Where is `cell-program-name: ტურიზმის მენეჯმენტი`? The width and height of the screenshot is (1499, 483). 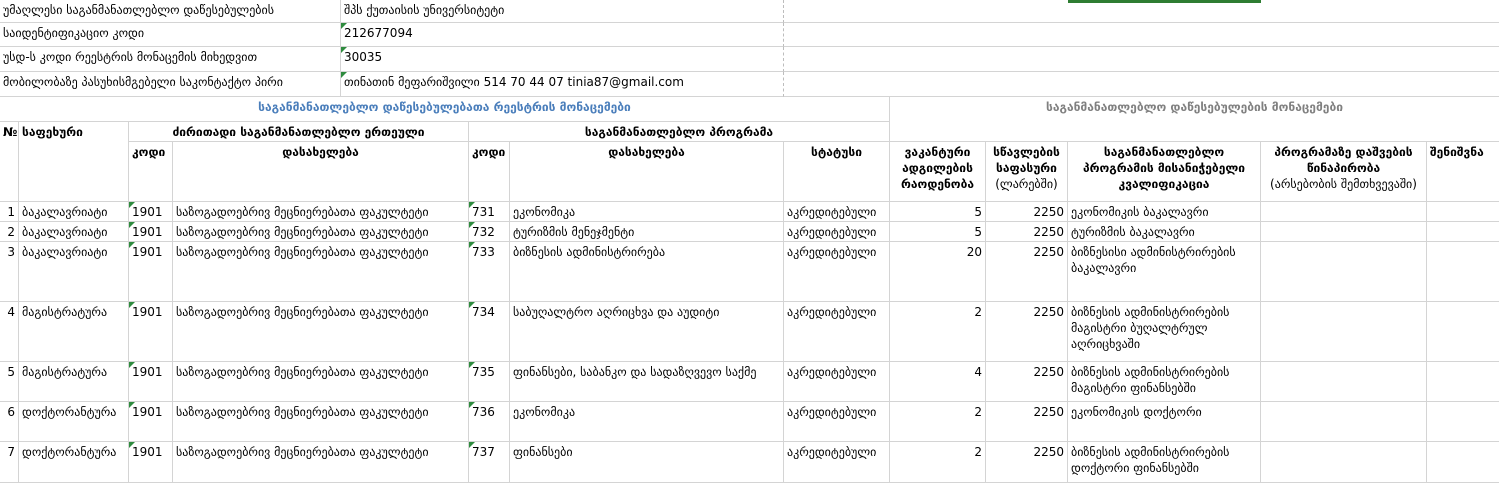
cell-program-name: ტურიზმის მენეჯმენტი is located at coordinates (647, 232).